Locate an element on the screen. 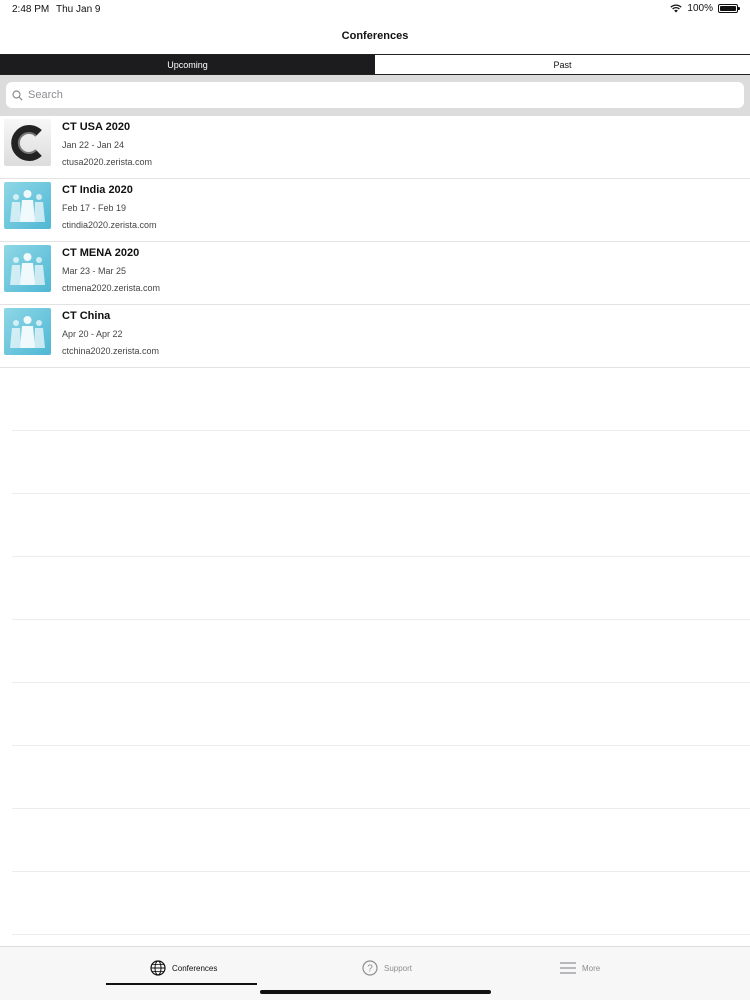 The width and height of the screenshot is (750, 1000). search-input is located at coordinates (357, 95).